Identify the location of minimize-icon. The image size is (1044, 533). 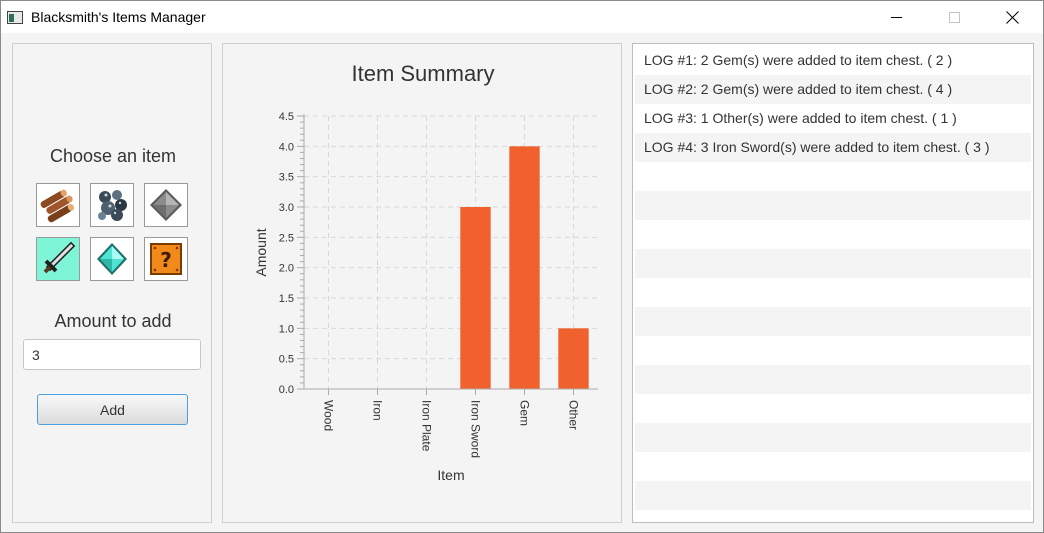
(896, 17).